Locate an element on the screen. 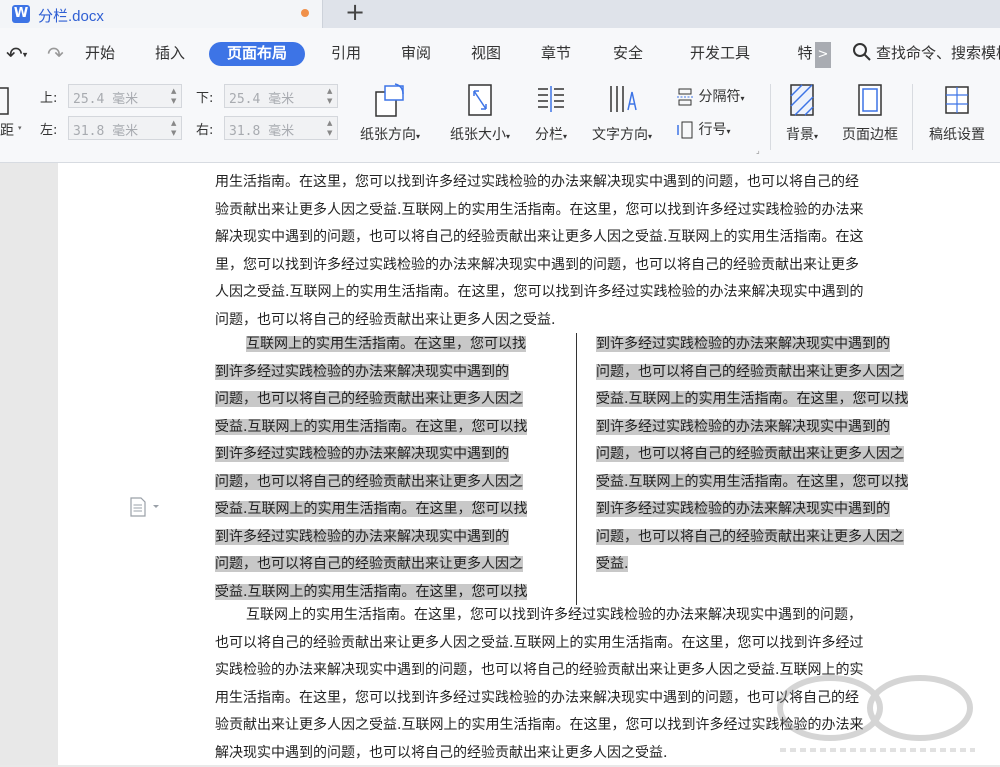 This screenshot has height=767, width=1000. background-button: 背景▾ is located at coordinates (802, 113).